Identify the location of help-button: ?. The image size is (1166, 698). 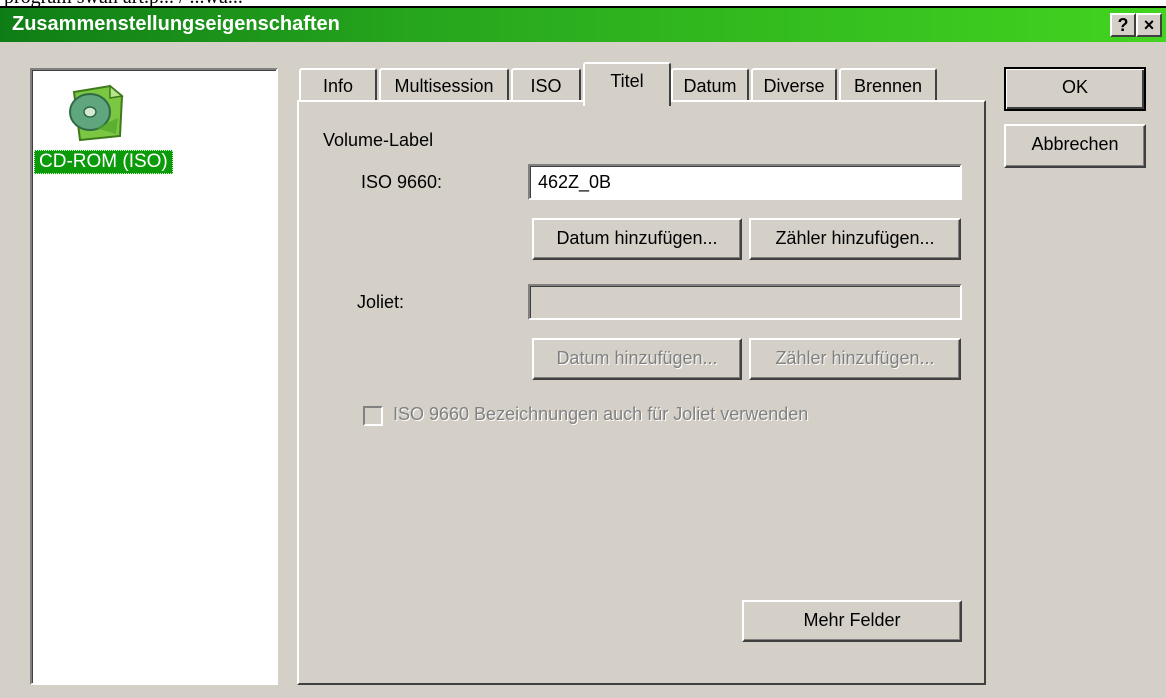
(1123, 25).